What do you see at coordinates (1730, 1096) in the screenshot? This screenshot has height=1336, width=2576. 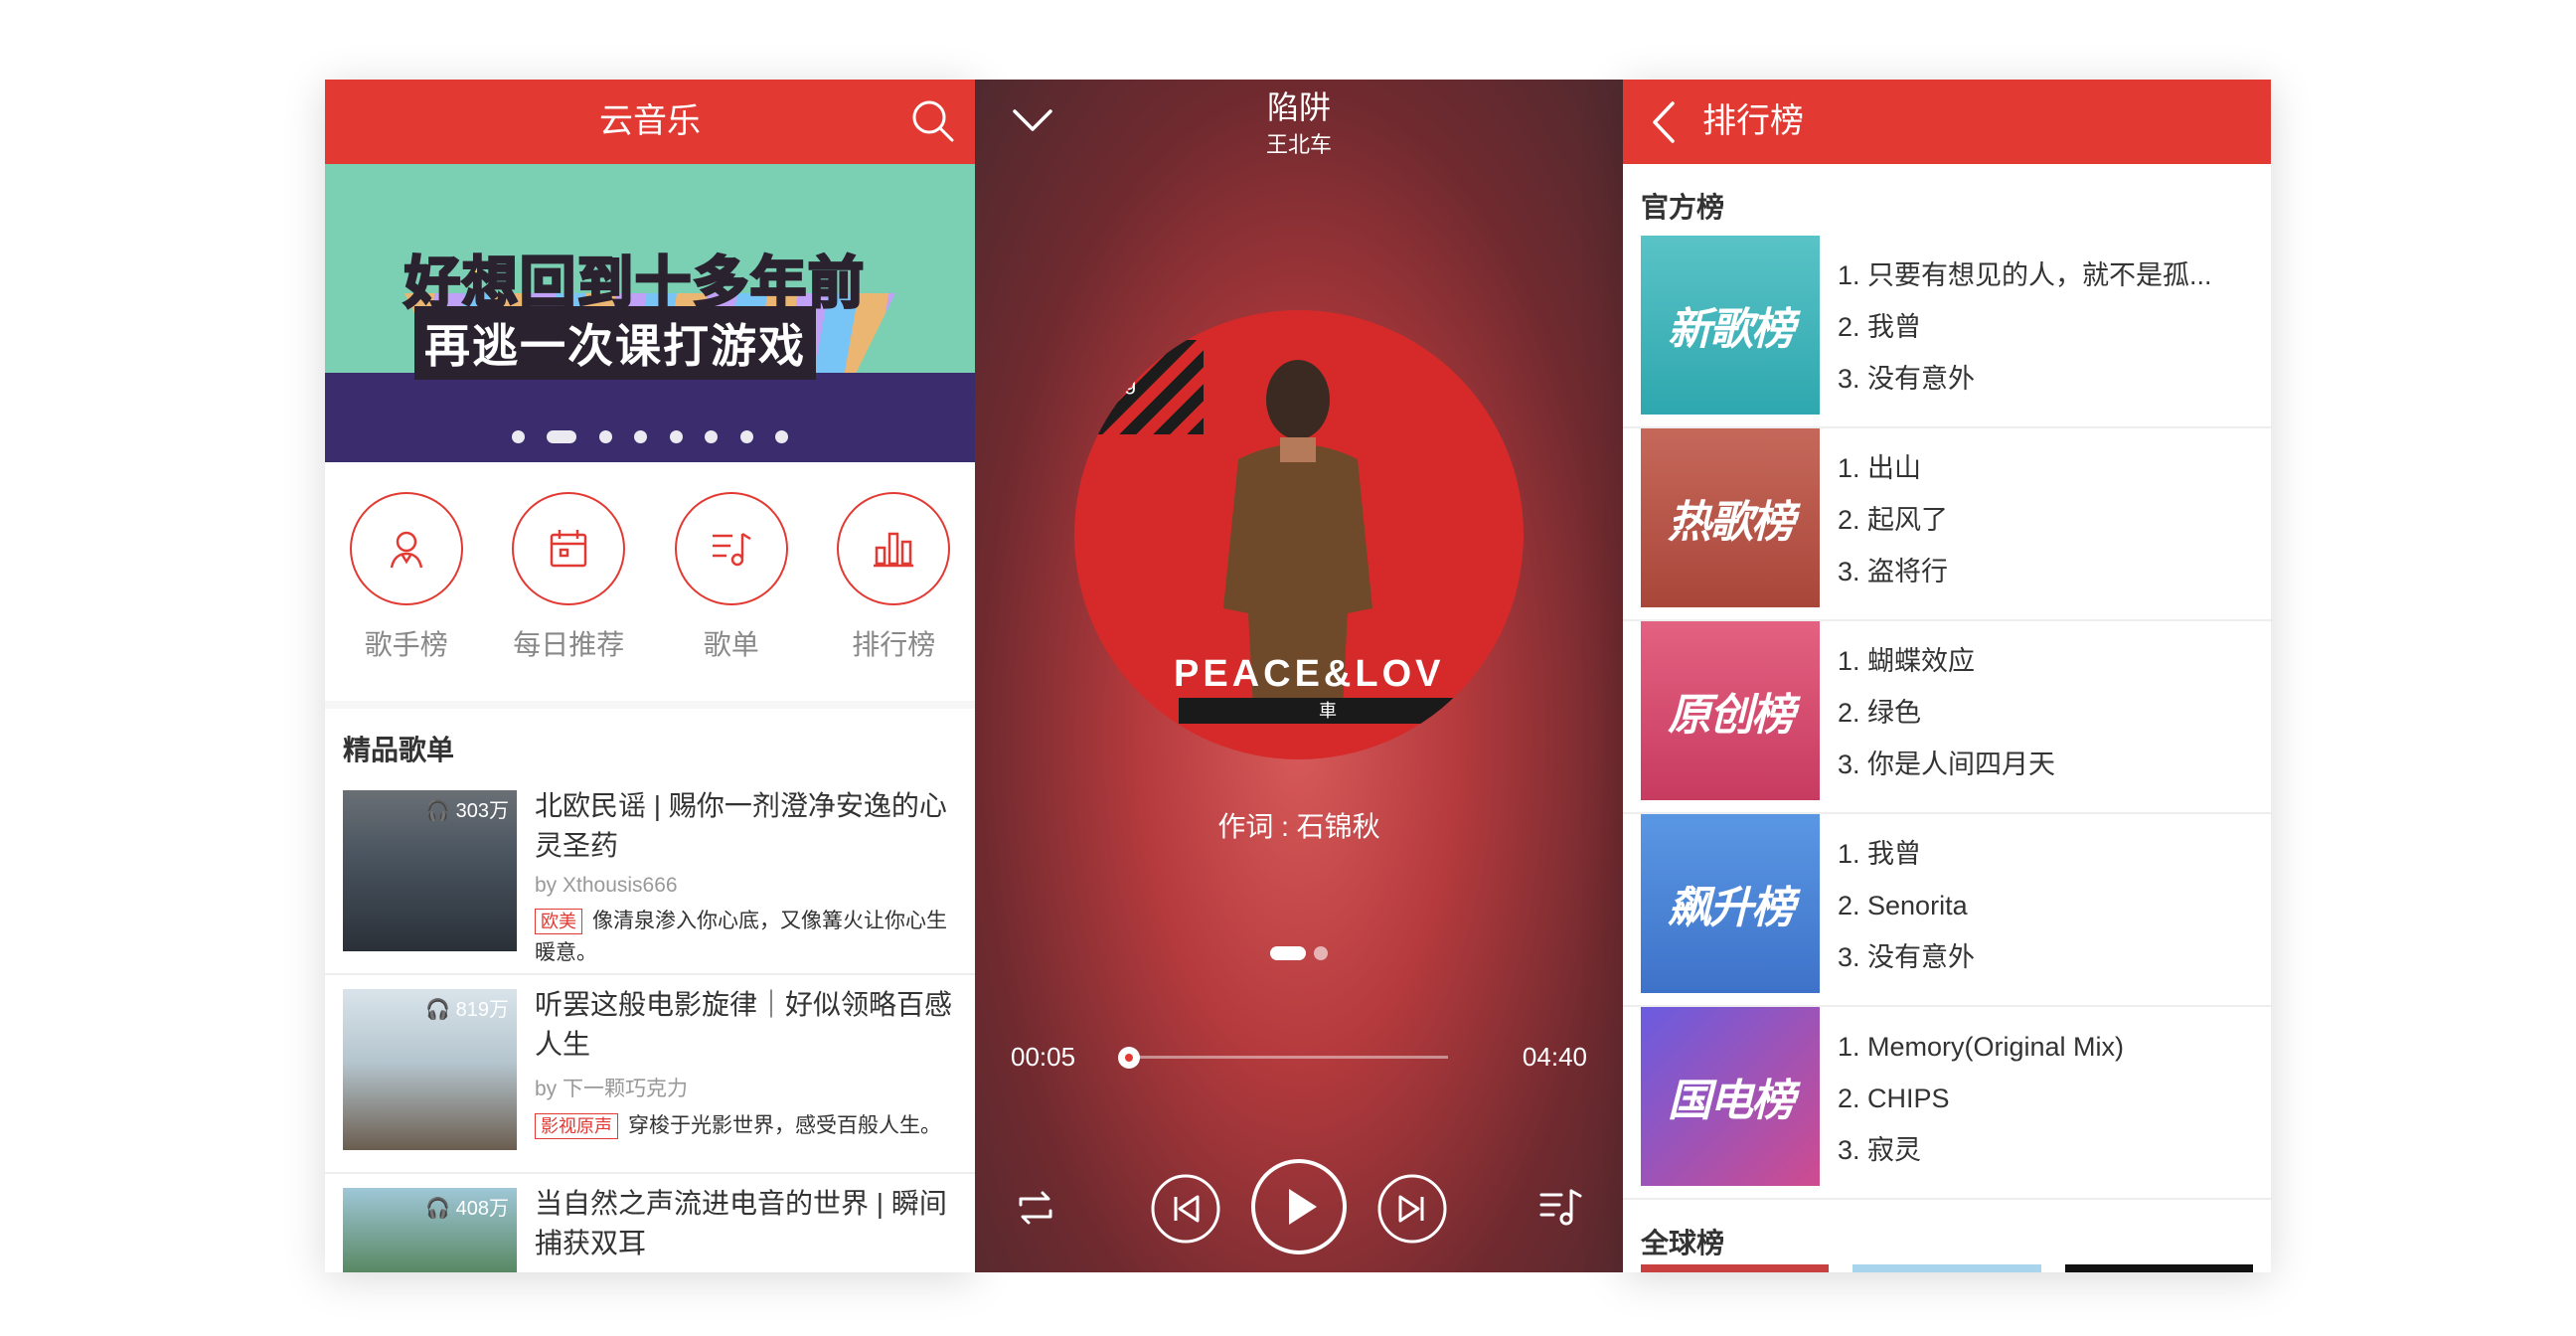 I see `chart-cover: 国电榜` at bounding box center [1730, 1096].